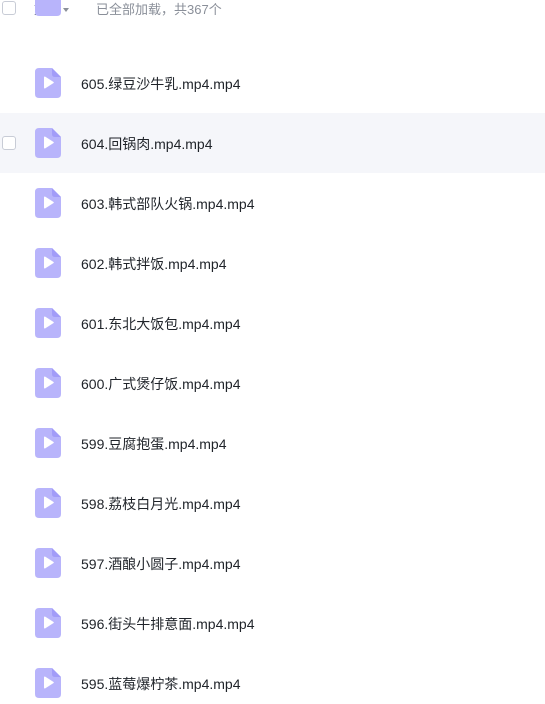 This screenshot has width=545, height=704. Describe the element at coordinates (161, 384) in the screenshot. I see `file-name: 600.广式煲仔饭.mp4.mp4` at that location.